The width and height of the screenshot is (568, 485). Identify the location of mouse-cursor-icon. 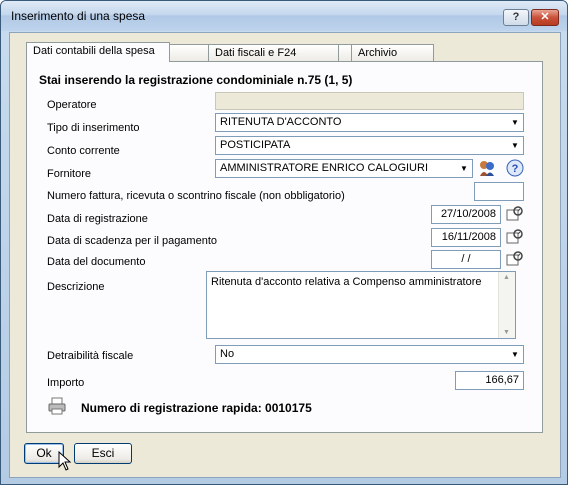
(65, 462).